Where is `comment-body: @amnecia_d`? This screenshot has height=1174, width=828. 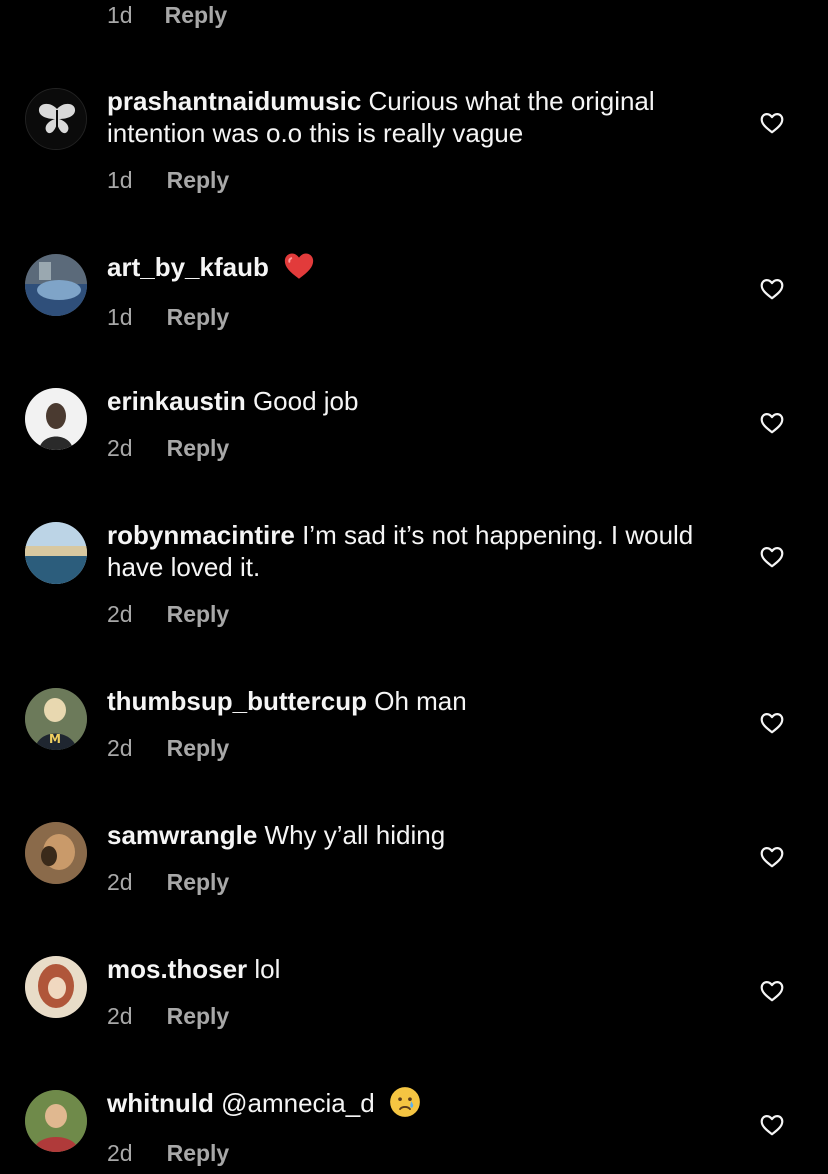 comment-body: @amnecia_d is located at coordinates (298, 1103).